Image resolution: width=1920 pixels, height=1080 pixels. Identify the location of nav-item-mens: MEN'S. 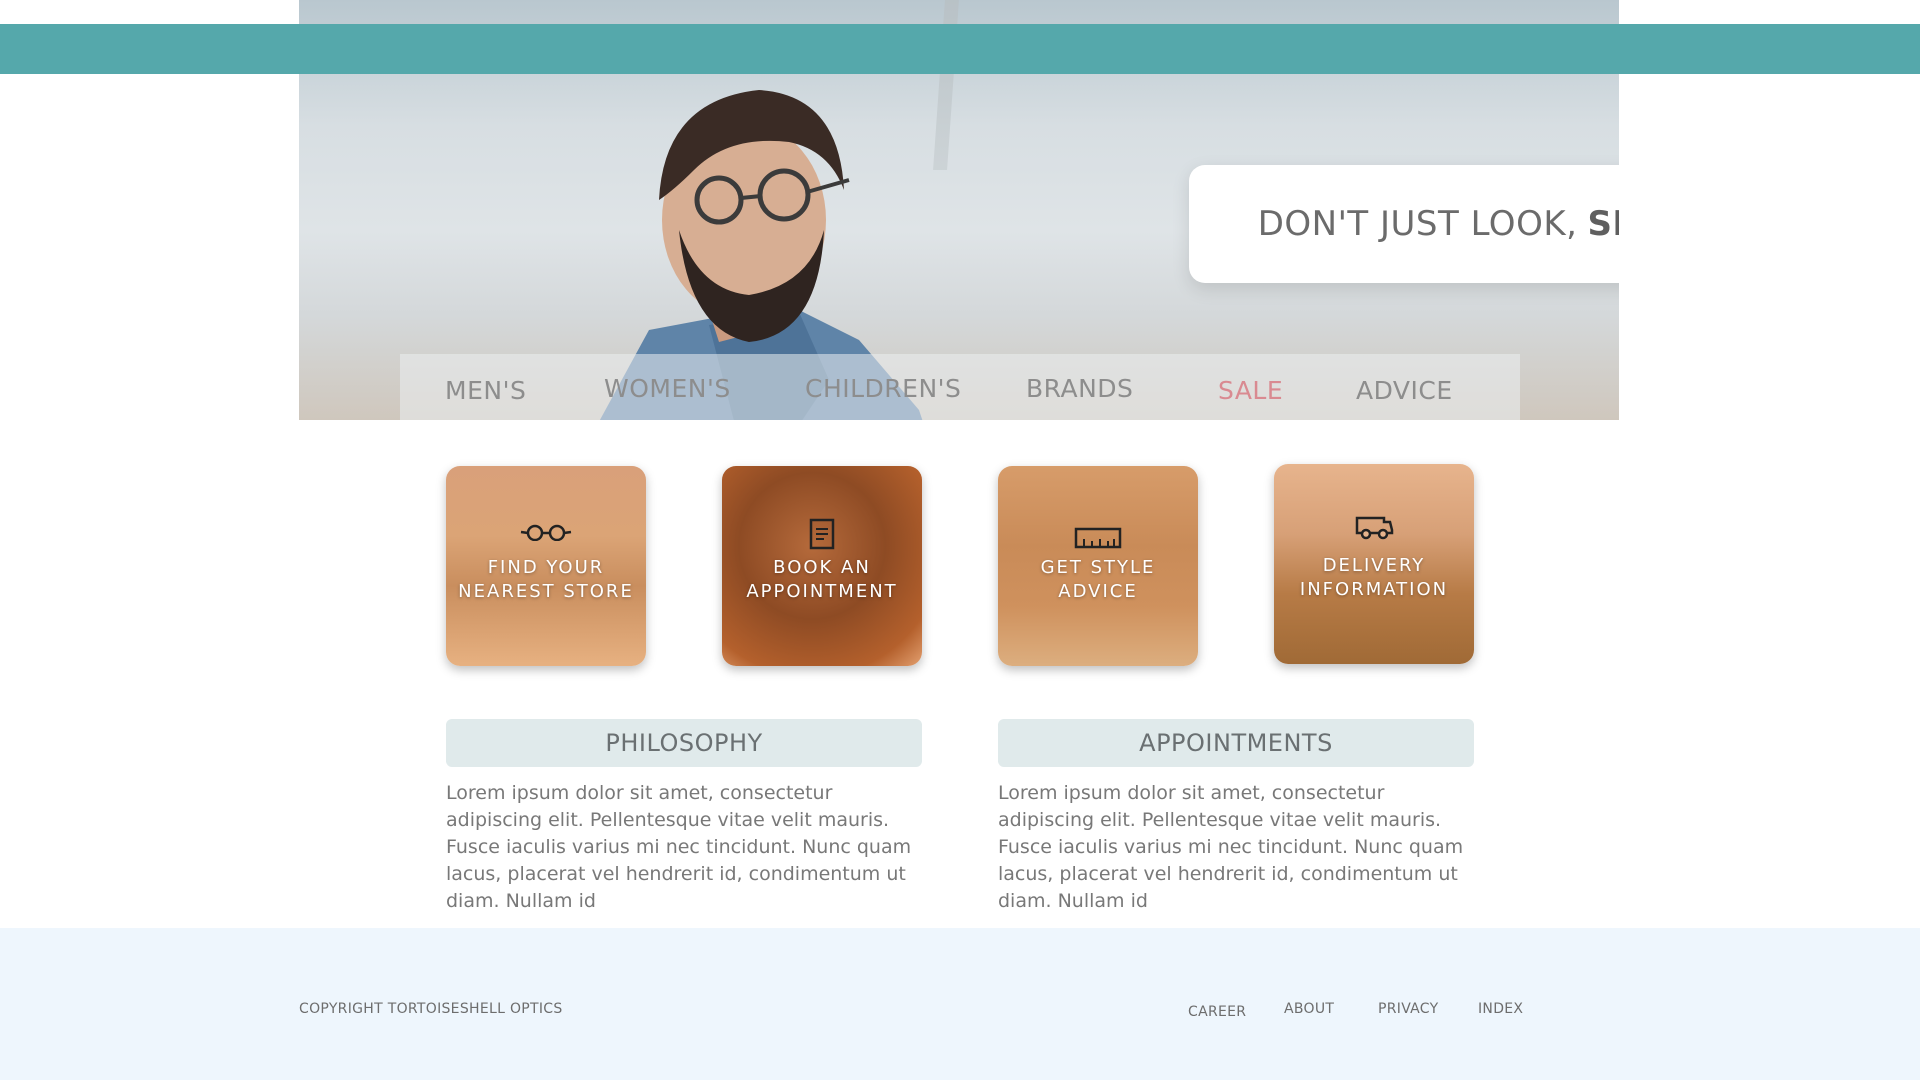
(485, 390).